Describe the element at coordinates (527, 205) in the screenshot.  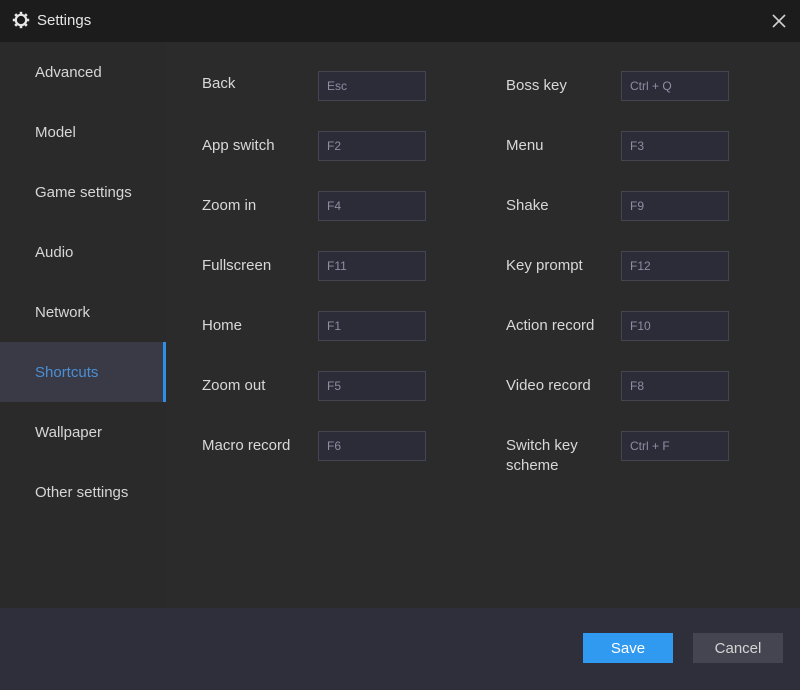
I see `shortcut-label-shake: Shake` at that location.